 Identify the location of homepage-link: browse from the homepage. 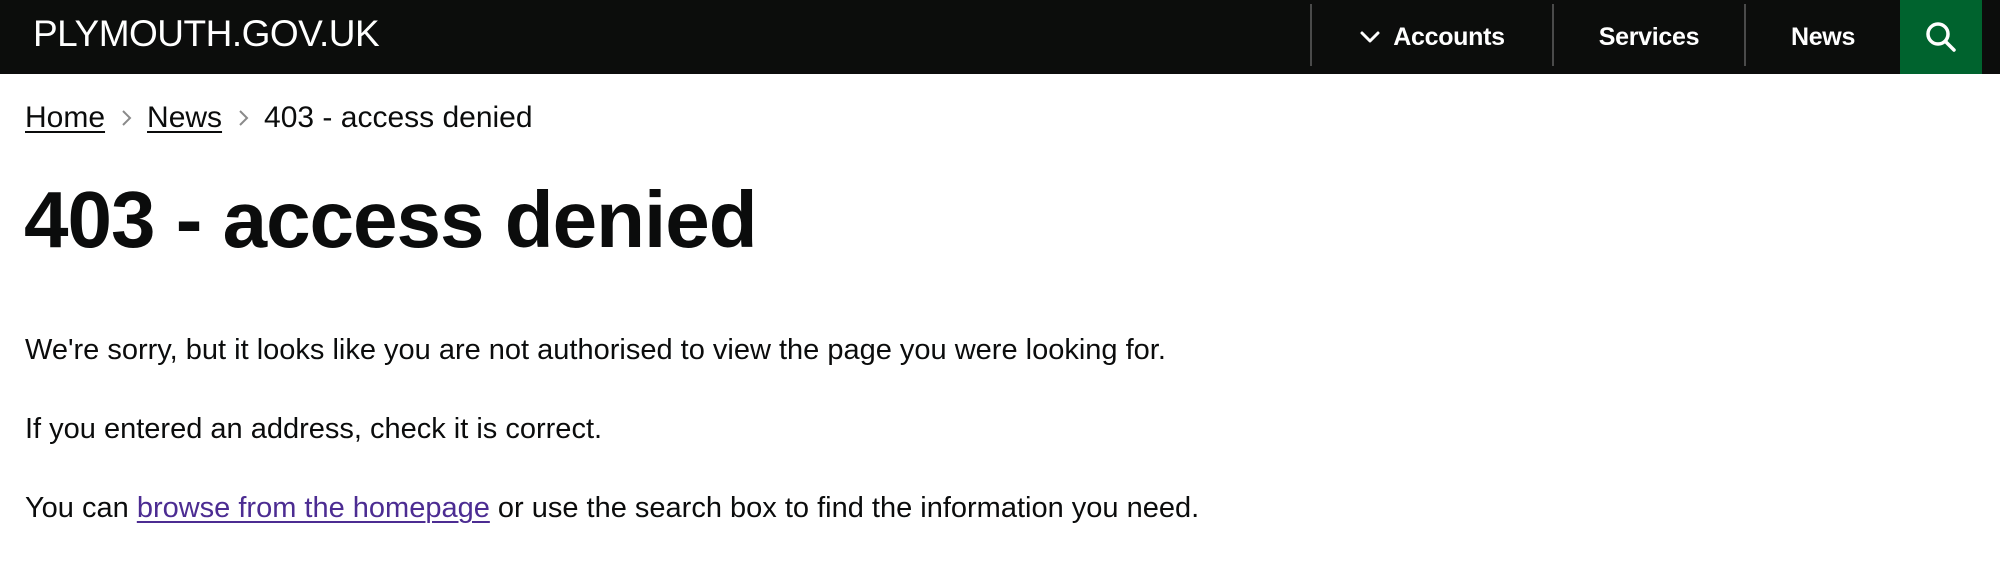
(313, 508).